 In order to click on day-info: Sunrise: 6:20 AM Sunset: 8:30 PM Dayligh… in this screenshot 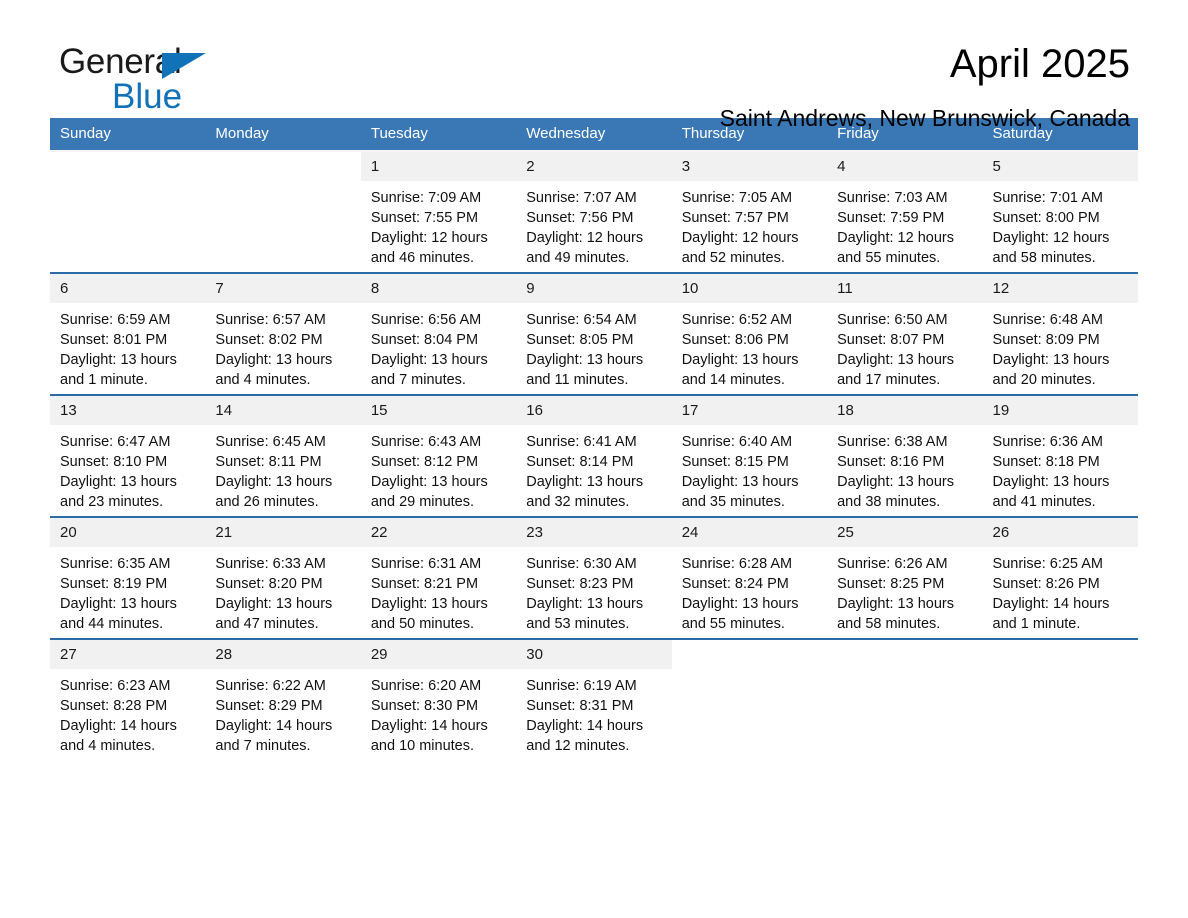, I will do `click(438, 712)`.